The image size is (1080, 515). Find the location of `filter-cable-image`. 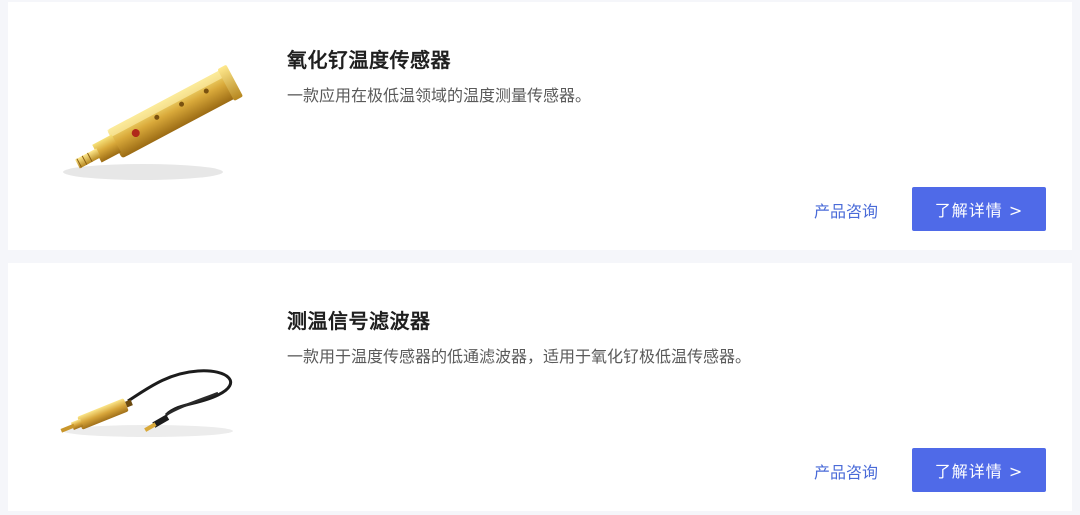

filter-cable-image is located at coordinates (148, 383).